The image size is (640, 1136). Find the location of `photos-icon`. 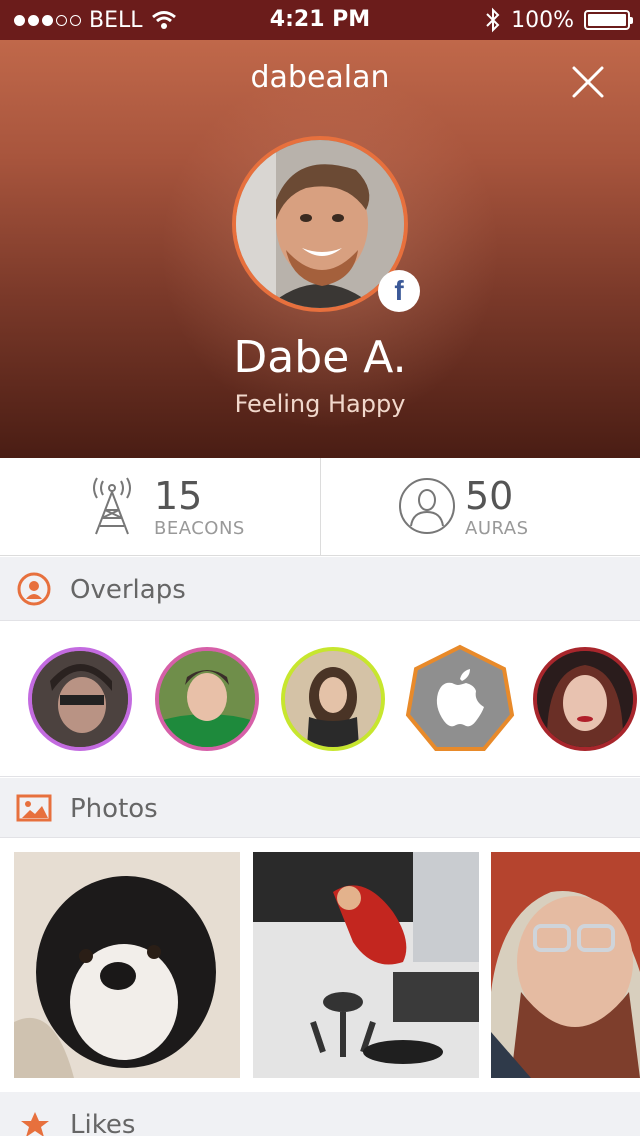

photos-icon is located at coordinates (34, 808).